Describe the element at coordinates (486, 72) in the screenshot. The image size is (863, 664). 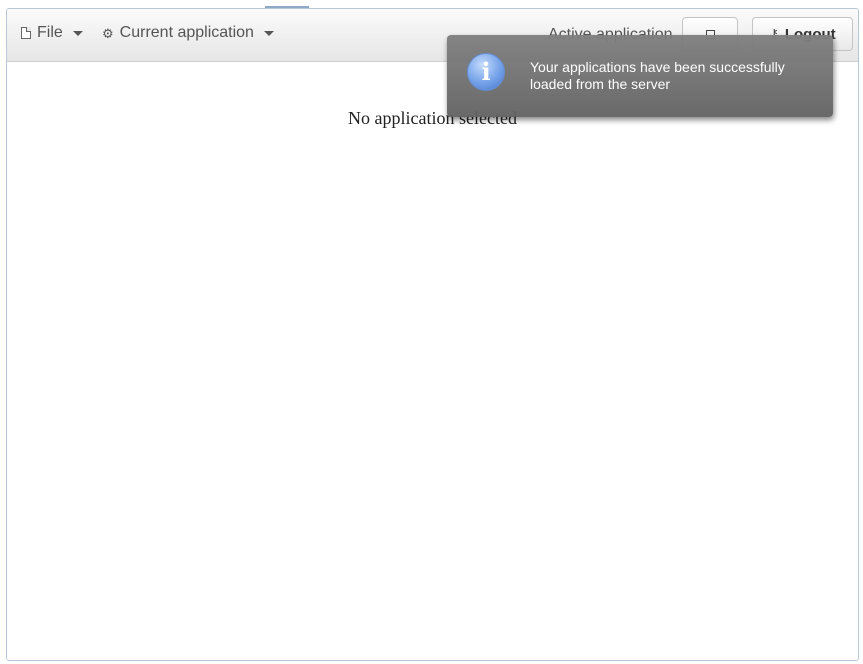
I see `info-icon: i` at that location.